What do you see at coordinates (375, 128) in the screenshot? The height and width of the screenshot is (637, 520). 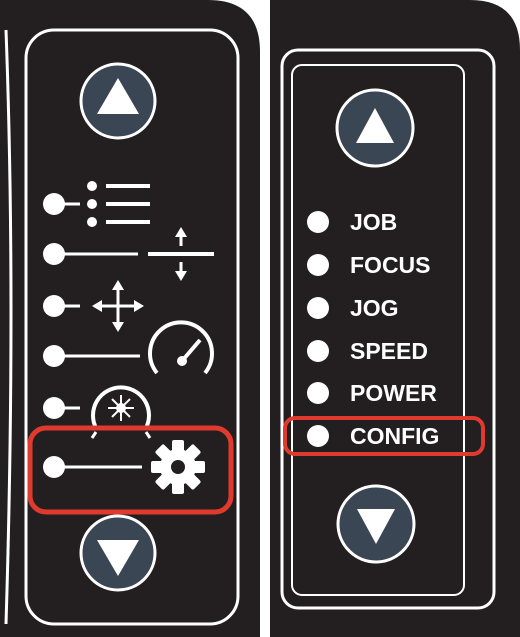 I see `right-up-button` at bounding box center [375, 128].